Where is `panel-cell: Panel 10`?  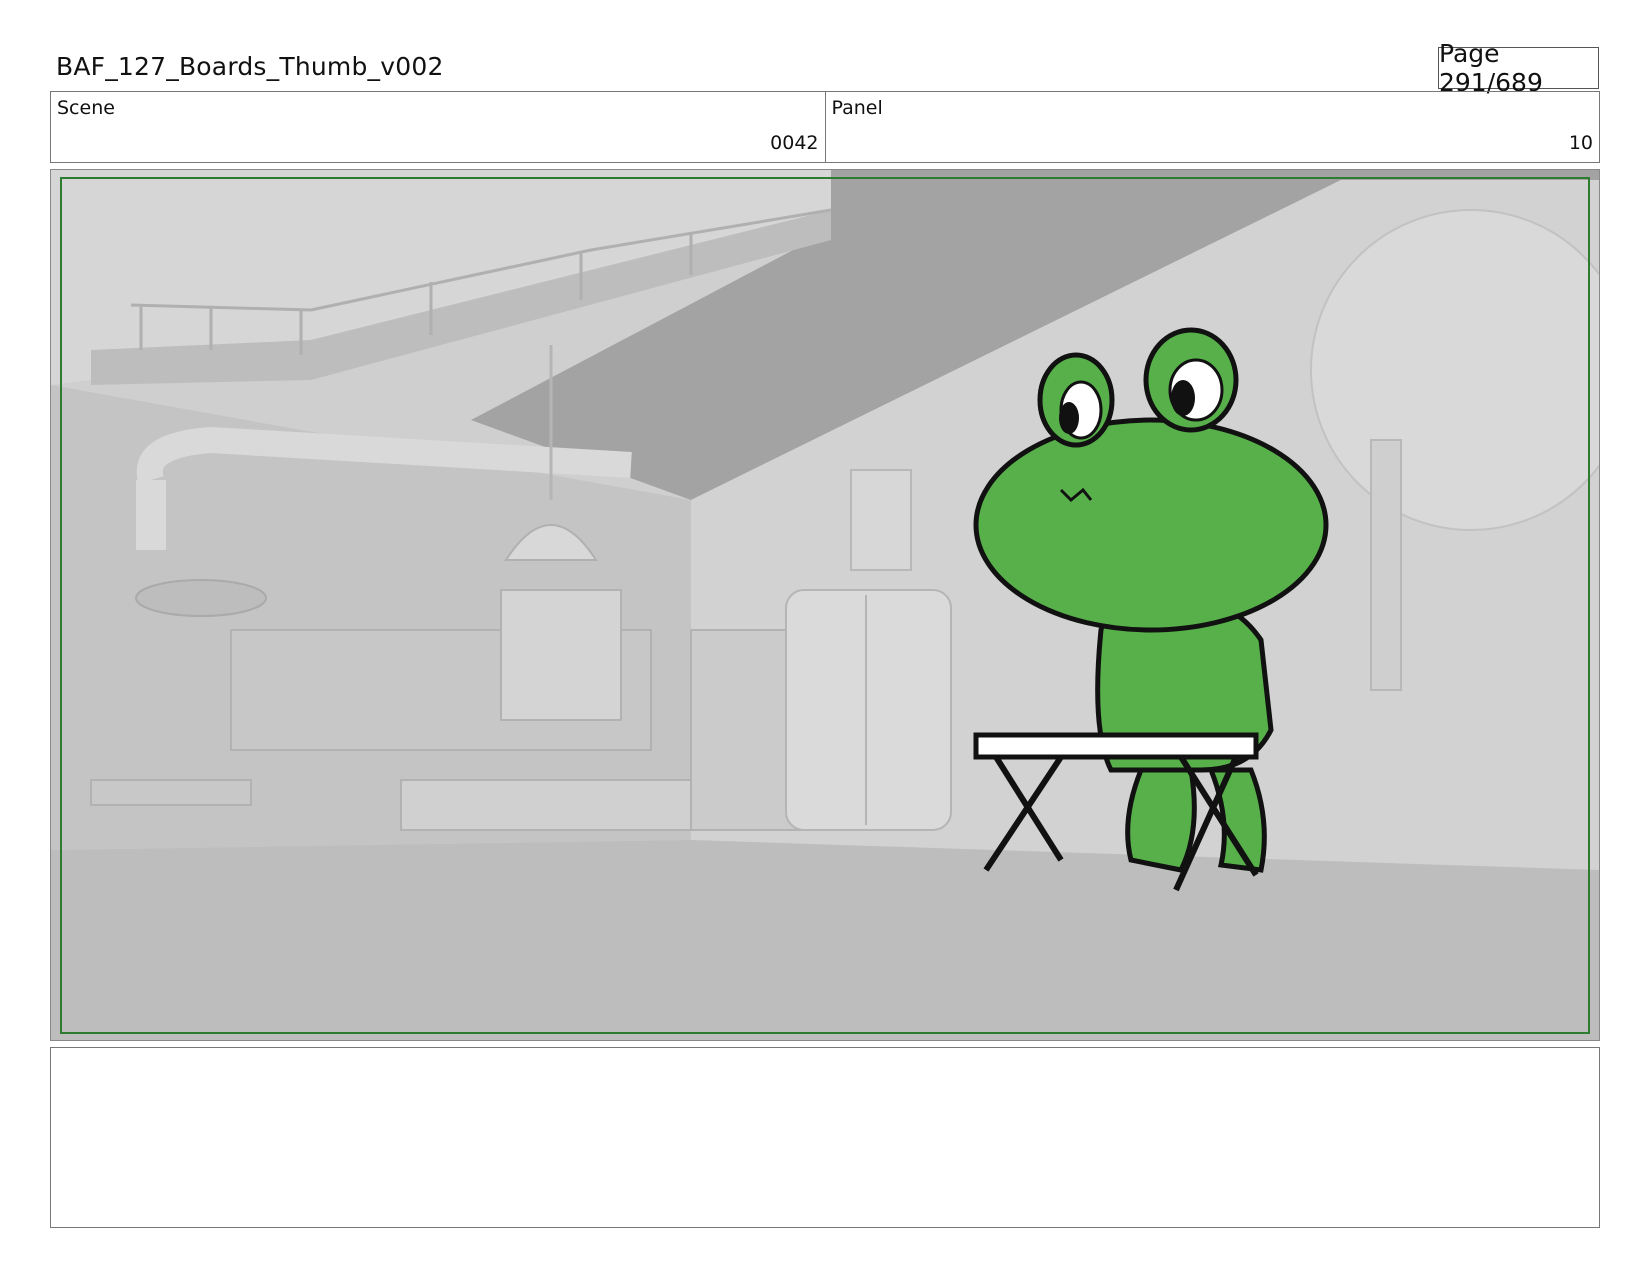 panel-cell: Panel 10 is located at coordinates (1212, 127).